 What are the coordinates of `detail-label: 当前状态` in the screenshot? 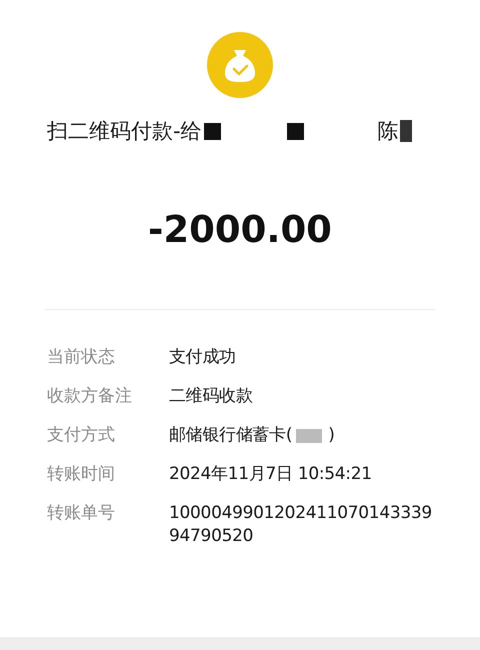 It's located at (81, 357).